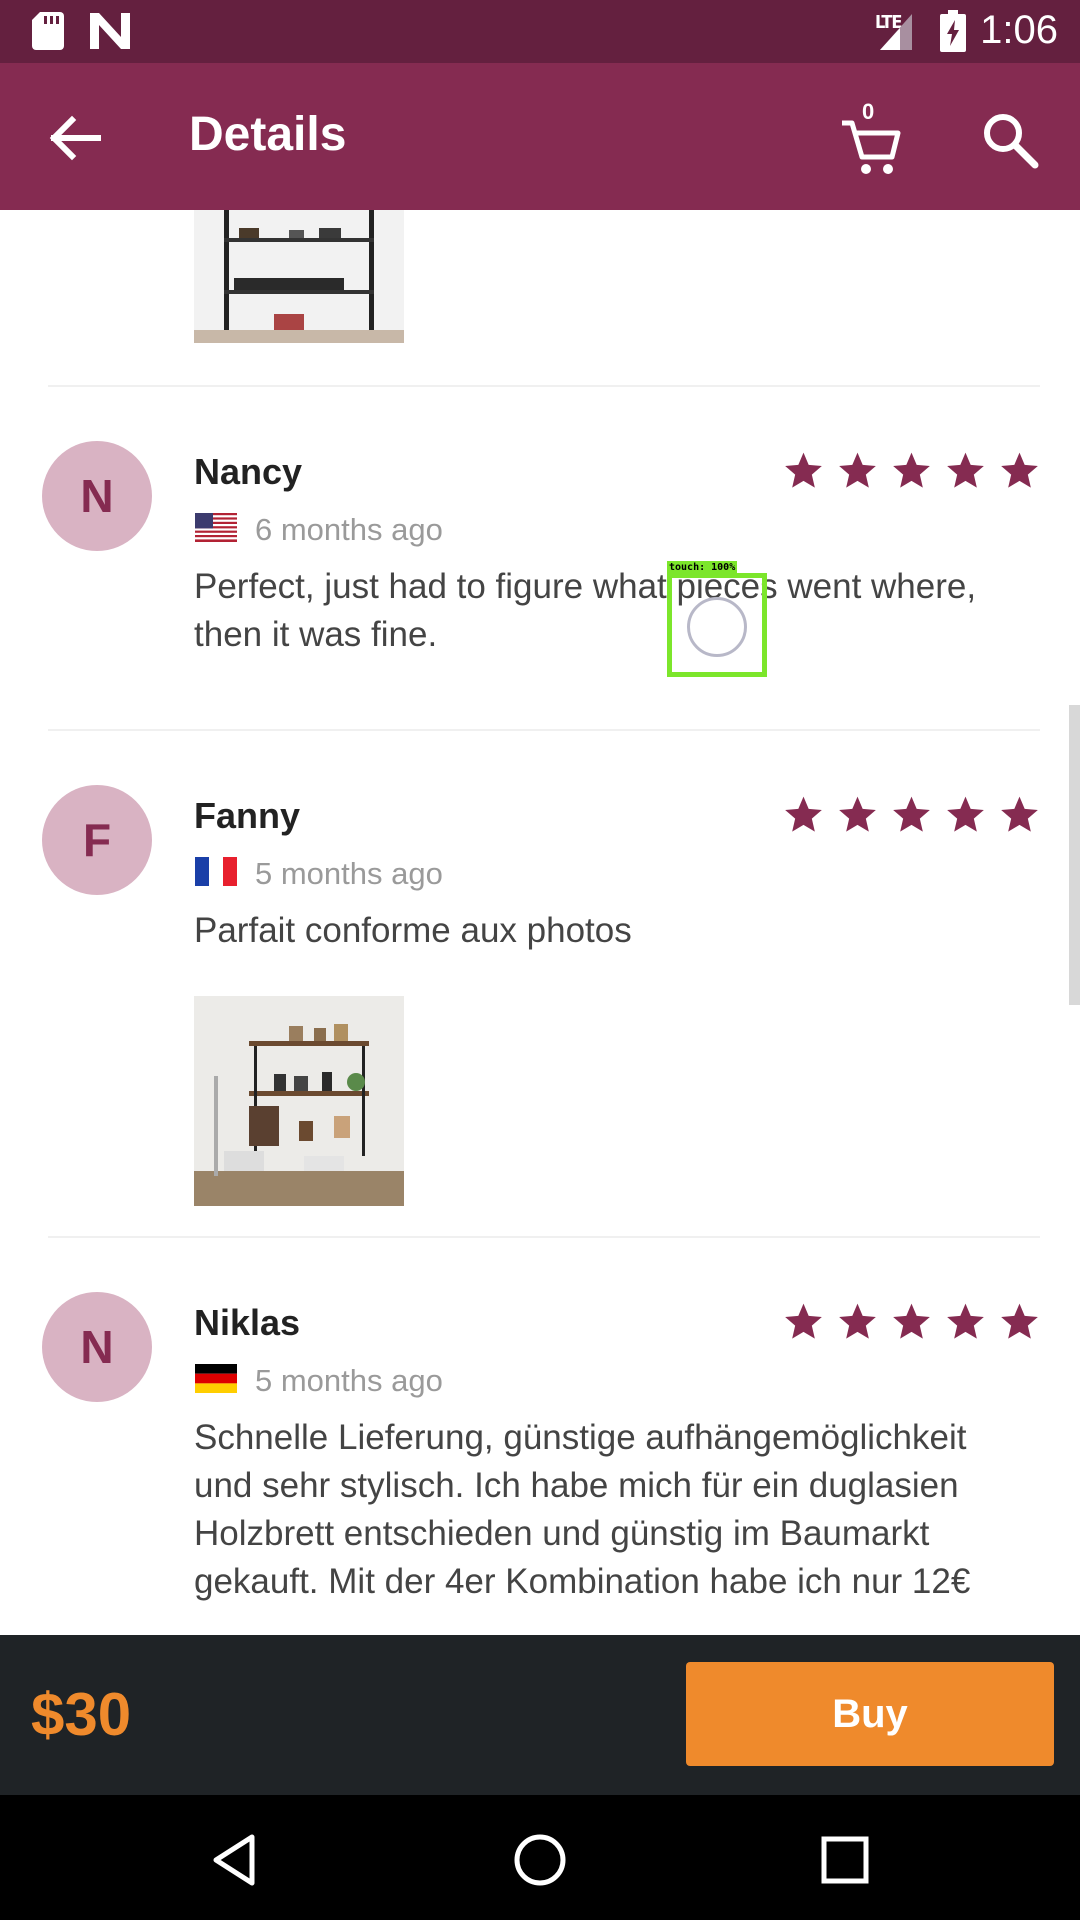 This screenshot has height=1920, width=1080. Describe the element at coordinates (540, 136) in the screenshot. I see `app-bar: Details 0` at that location.